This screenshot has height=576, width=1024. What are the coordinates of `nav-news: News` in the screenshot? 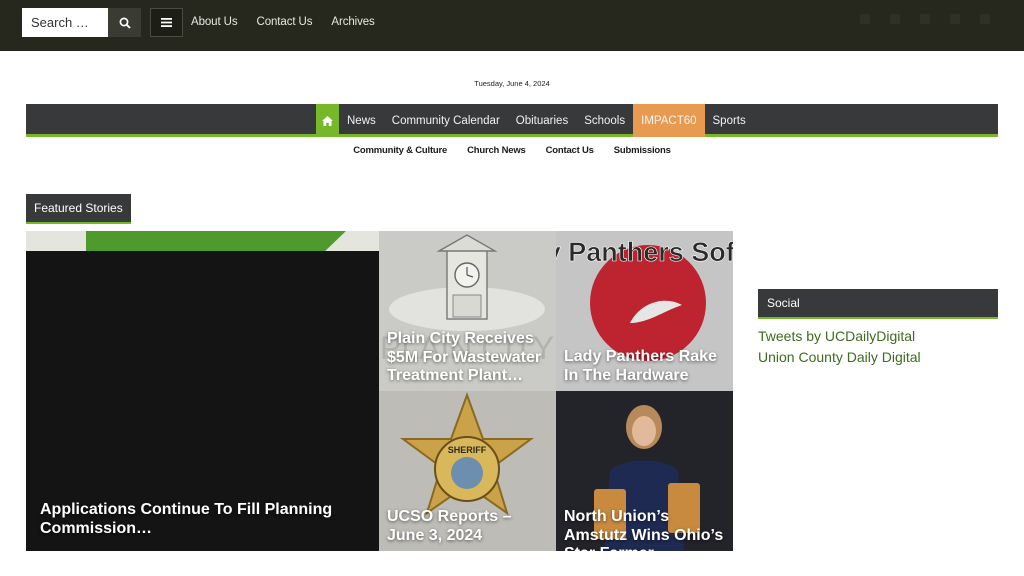 It's located at (361, 120).